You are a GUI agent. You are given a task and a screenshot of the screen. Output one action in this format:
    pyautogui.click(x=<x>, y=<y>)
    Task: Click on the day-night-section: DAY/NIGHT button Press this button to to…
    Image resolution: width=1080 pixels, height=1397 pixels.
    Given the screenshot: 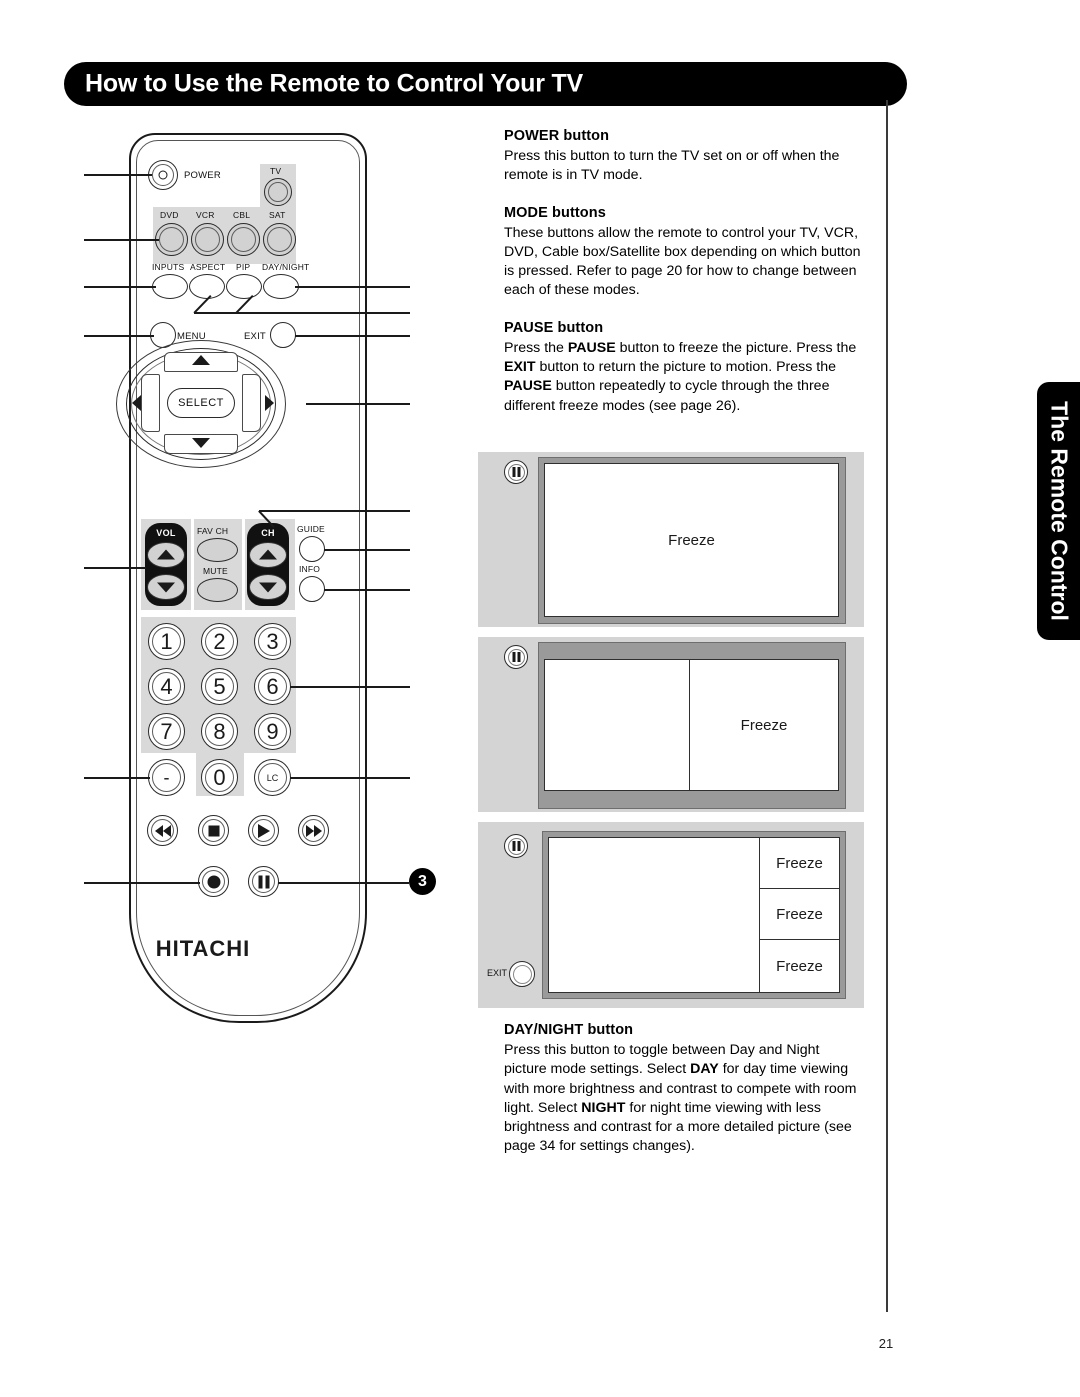 What is the action you would take?
    pyautogui.click(x=684, y=1099)
    